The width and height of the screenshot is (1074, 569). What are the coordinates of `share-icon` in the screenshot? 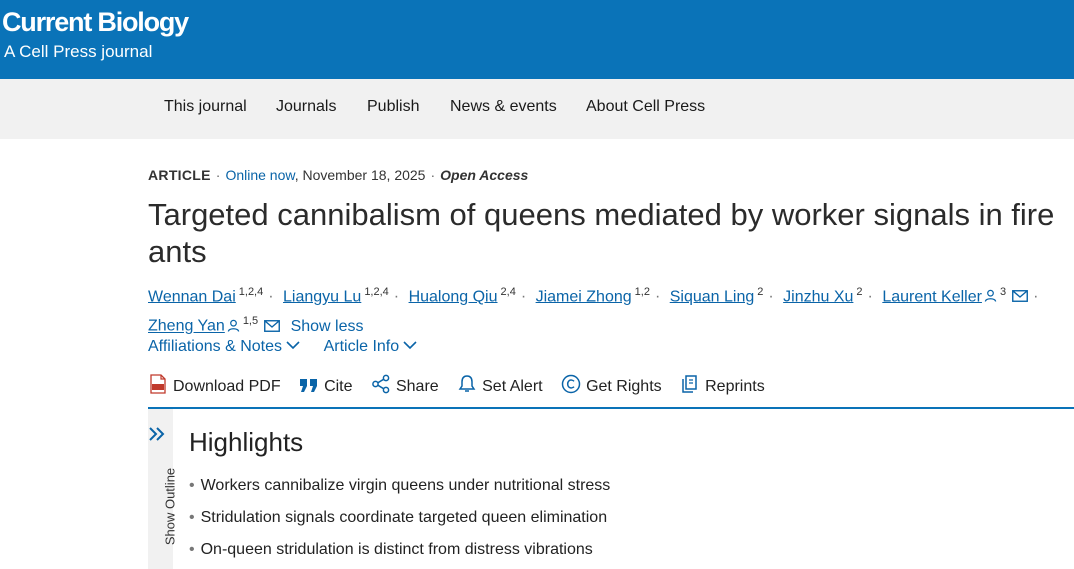 It's located at (381, 384).